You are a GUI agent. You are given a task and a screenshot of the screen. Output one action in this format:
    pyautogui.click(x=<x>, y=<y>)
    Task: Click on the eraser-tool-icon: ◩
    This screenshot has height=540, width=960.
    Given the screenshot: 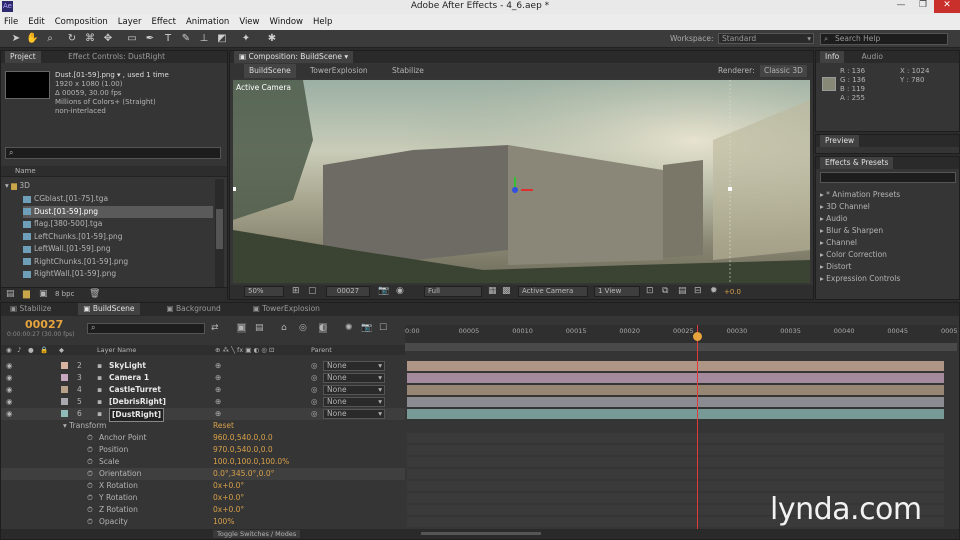 What is the action you would take?
    pyautogui.click(x=222, y=39)
    